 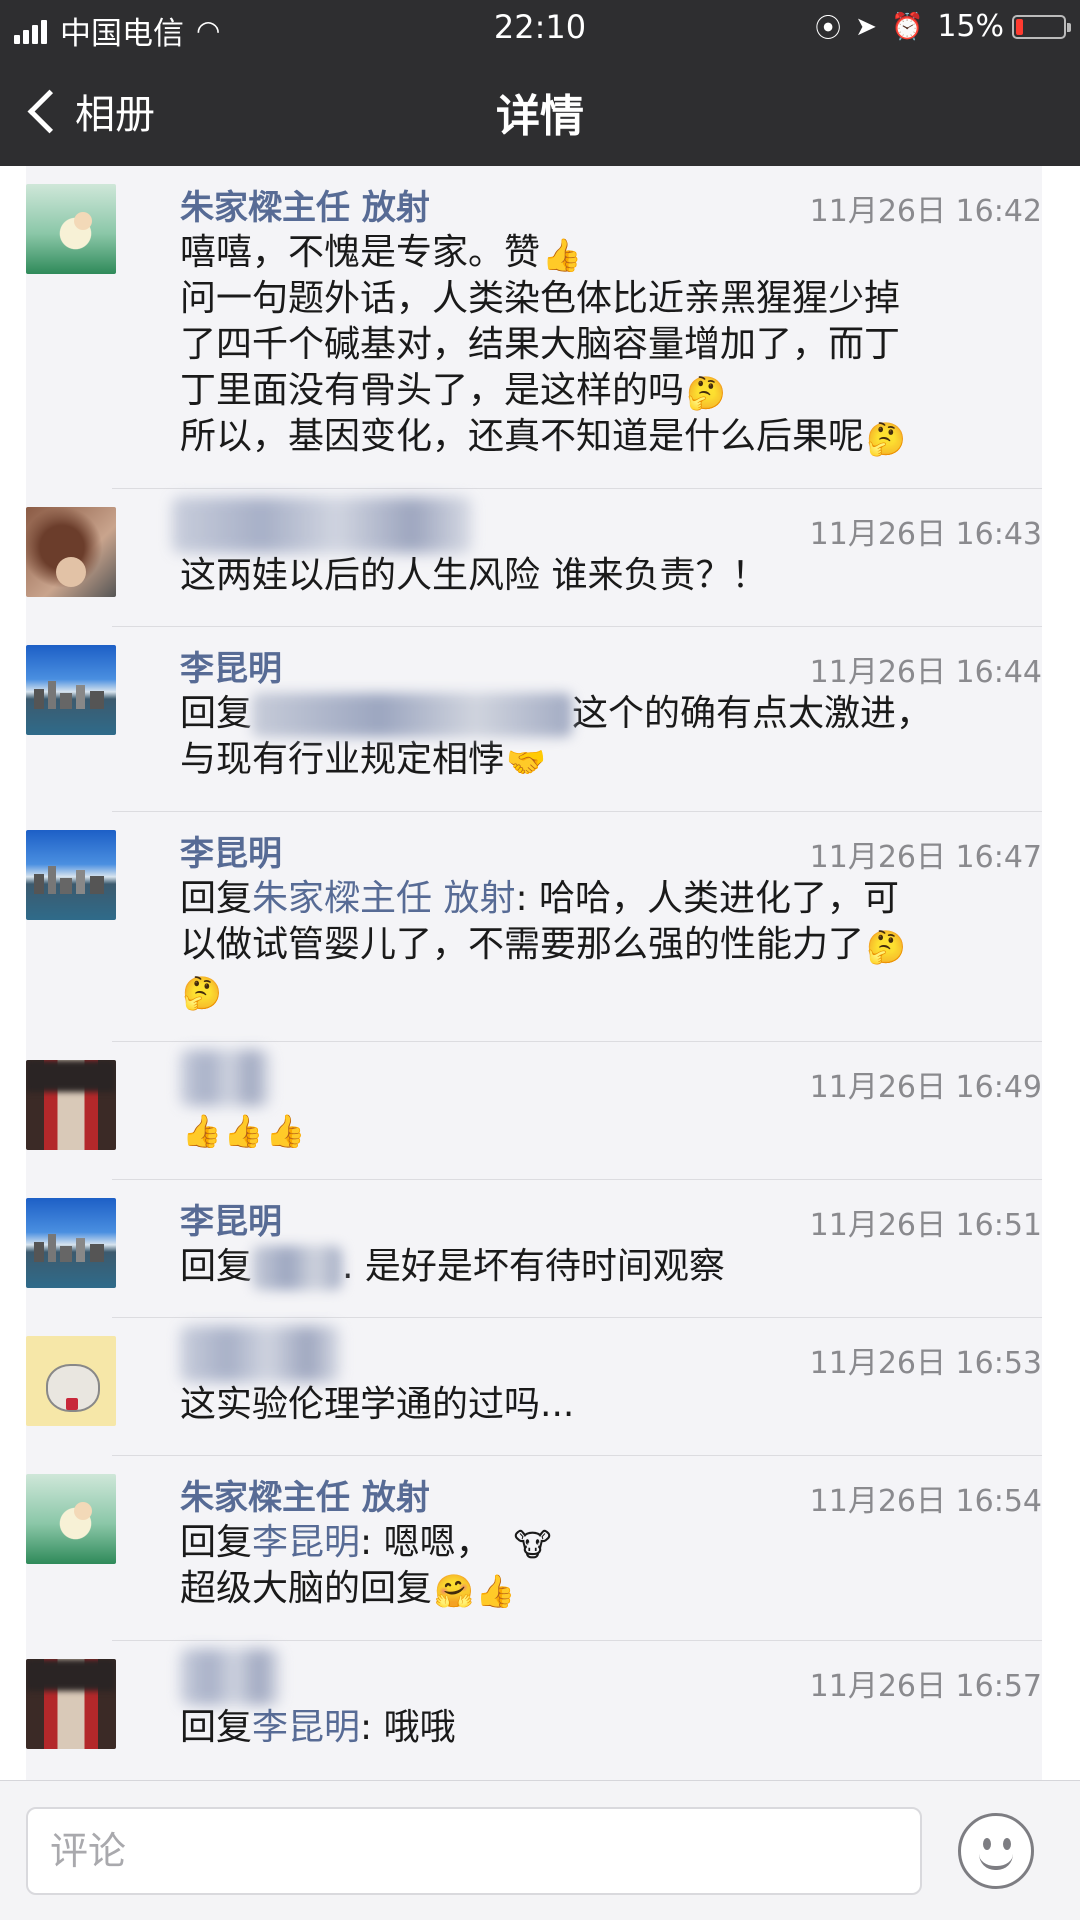 I want to click on comment-time: 11月26日 16:49, so click(x=925, y=1087).